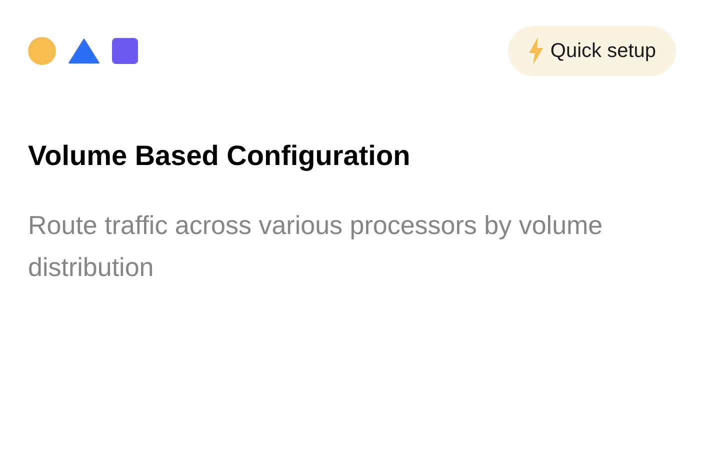 The height and width of the screenshot is (468, 720). What do you see at coordinates (316, 246) in the screenshot?
I see `card-description: Route traffic across various processors by volume distribution` at bounding box center [316, 246].